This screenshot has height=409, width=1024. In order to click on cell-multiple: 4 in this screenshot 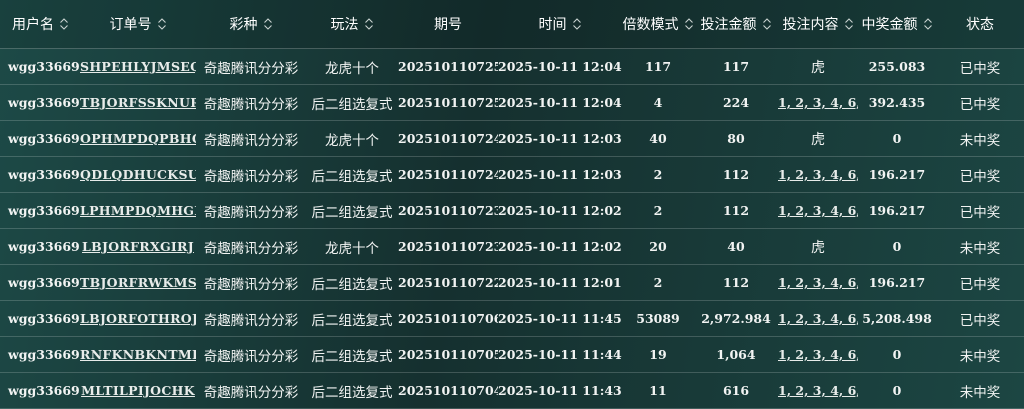, I will do `click(658, 102)`.